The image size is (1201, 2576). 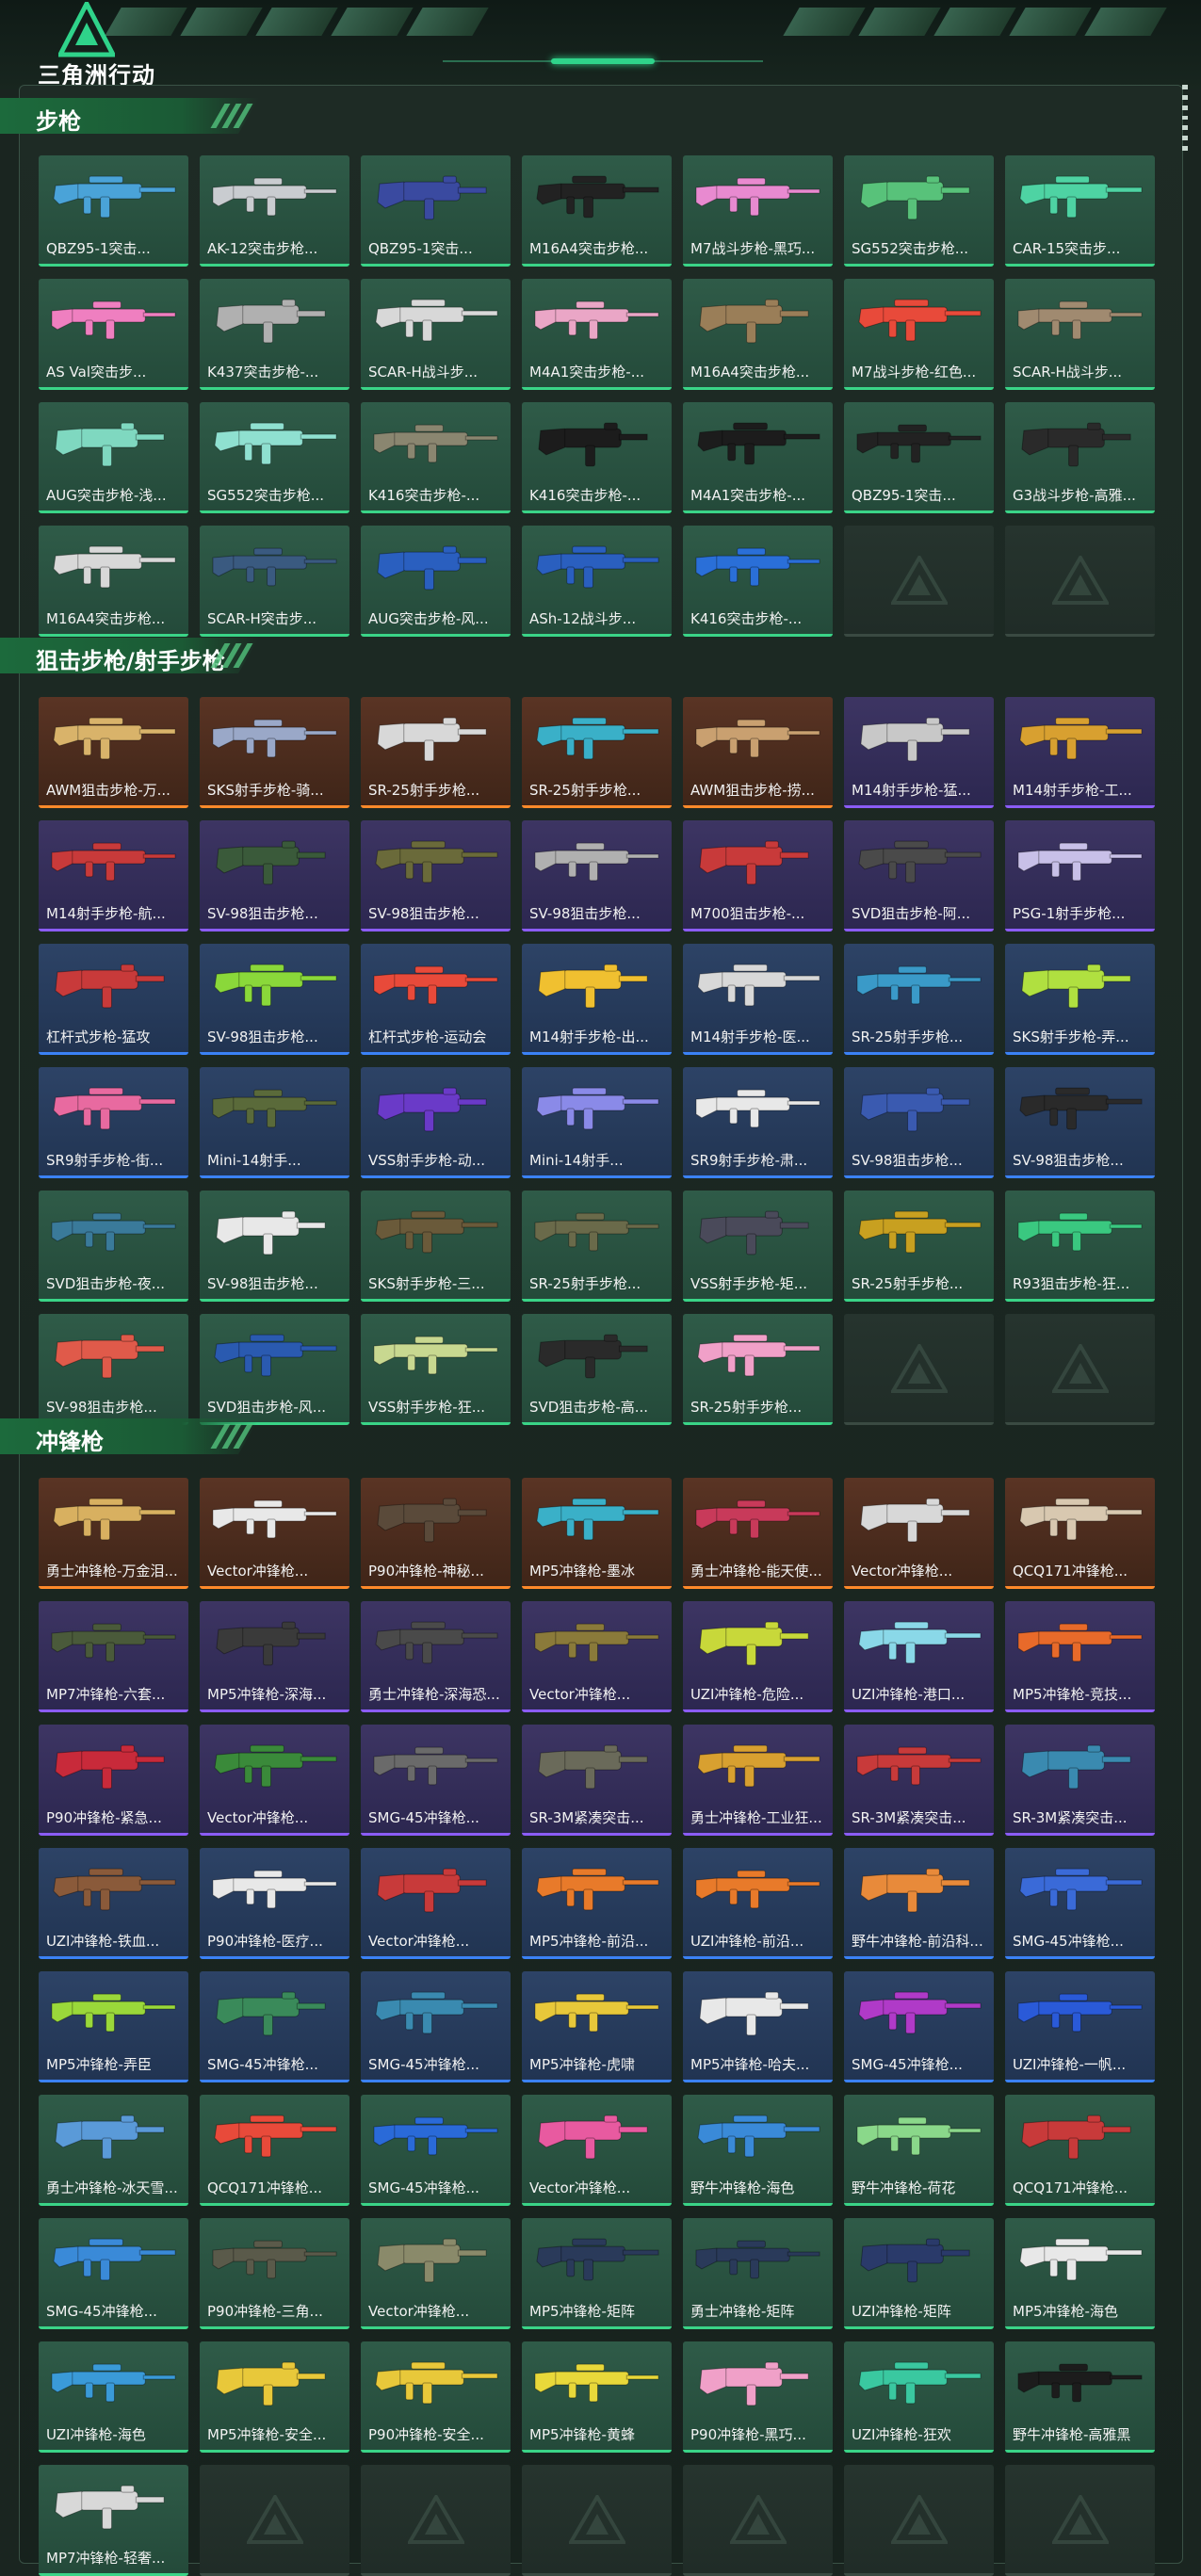 What do you see at coordinates (597, 2397) in the screenshot?
I see `weapon-card: MP5冲锋枪-黄蜂` at bounding box center [597, 2397].